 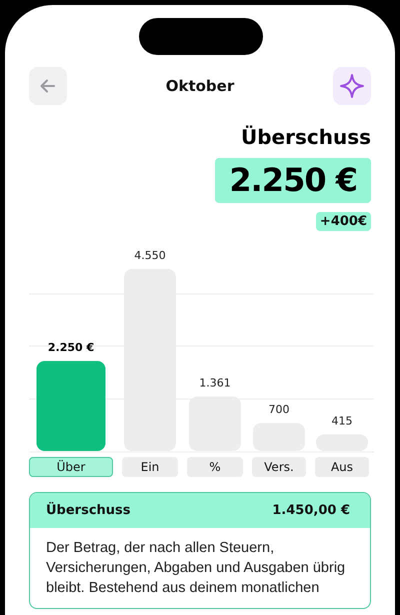 I want to click on category-tab: Ein, so click(x=150, y=467).